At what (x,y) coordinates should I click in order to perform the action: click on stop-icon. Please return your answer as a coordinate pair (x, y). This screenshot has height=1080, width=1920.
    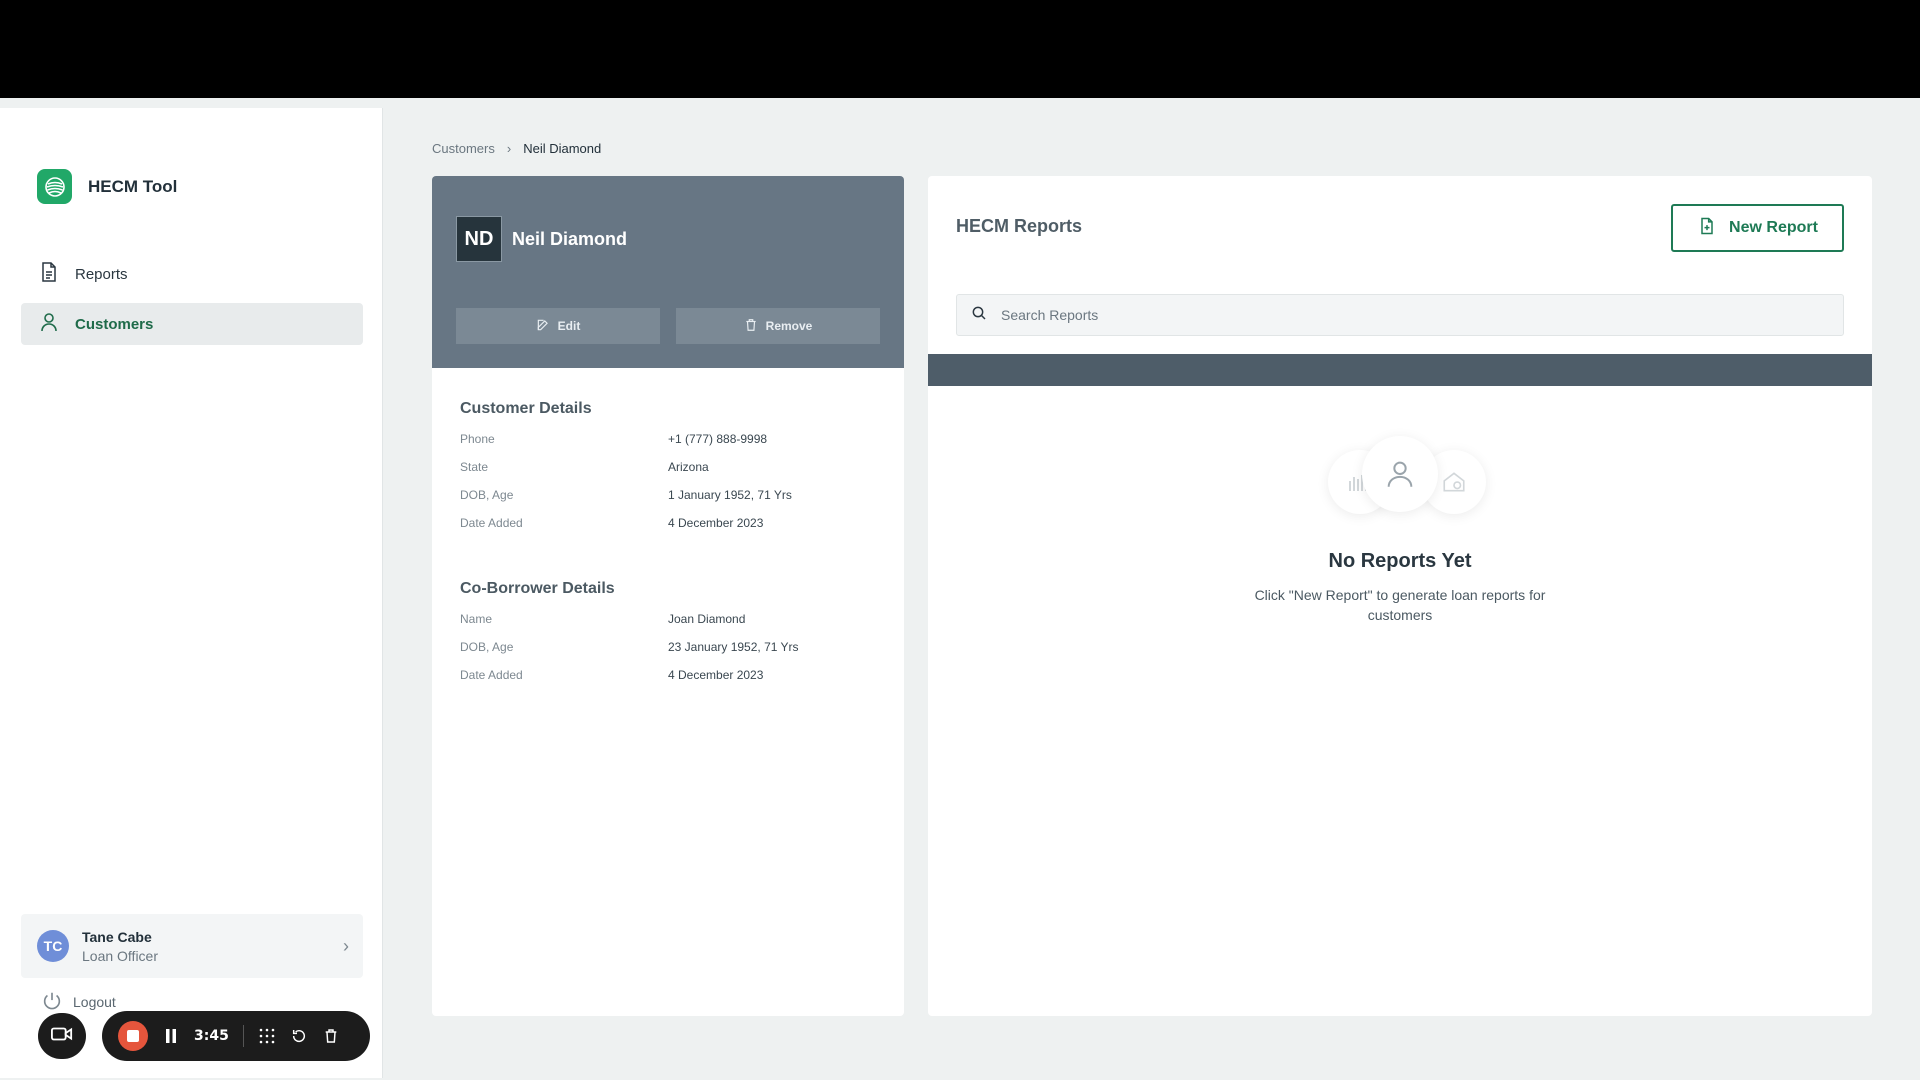
    Looking at the image, I should click on (133, 1036).